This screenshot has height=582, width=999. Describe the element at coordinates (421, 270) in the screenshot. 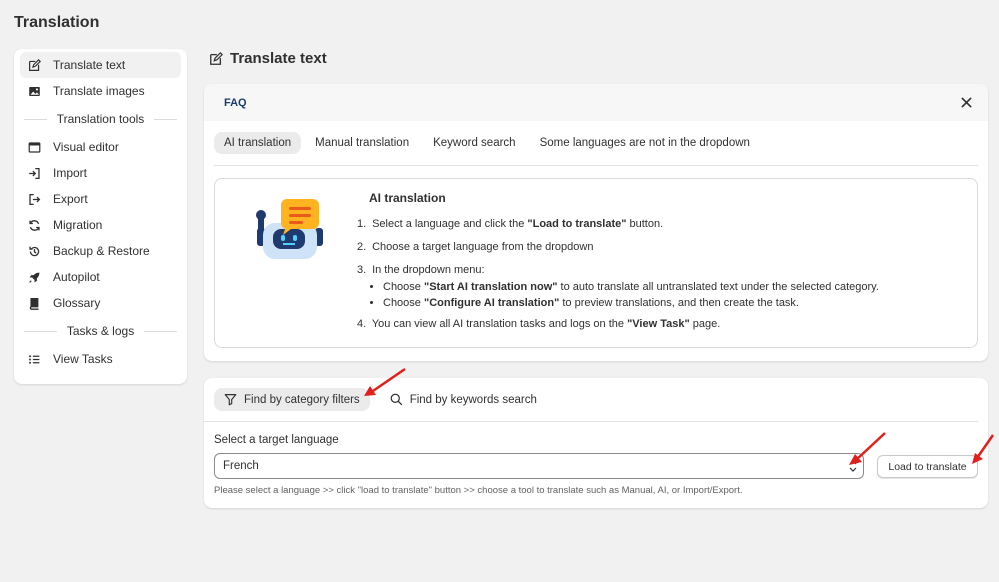

I see `step-3: 3. In the dropdown menu:` at that location.